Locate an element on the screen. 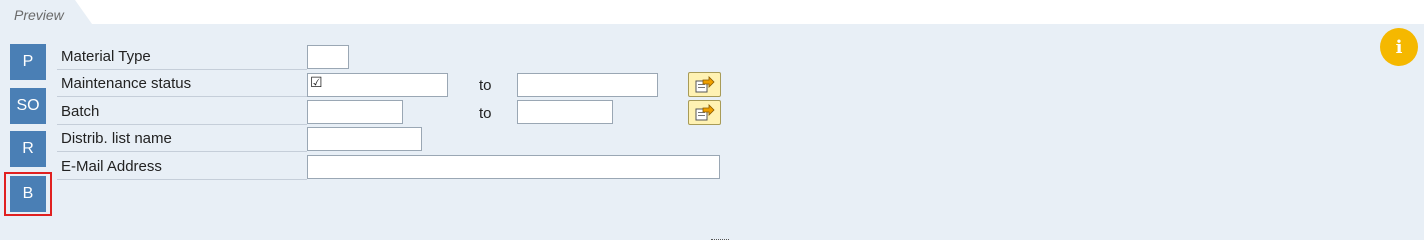 The width and height of the screenshot is (1424, 242). batch-multiple-selection-button is located at coordinates (704, 112).